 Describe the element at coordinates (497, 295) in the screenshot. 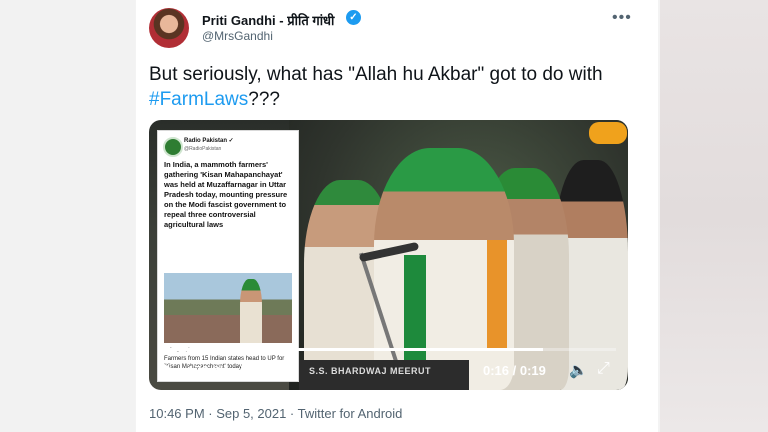

I see `orange-scarf` at that location.